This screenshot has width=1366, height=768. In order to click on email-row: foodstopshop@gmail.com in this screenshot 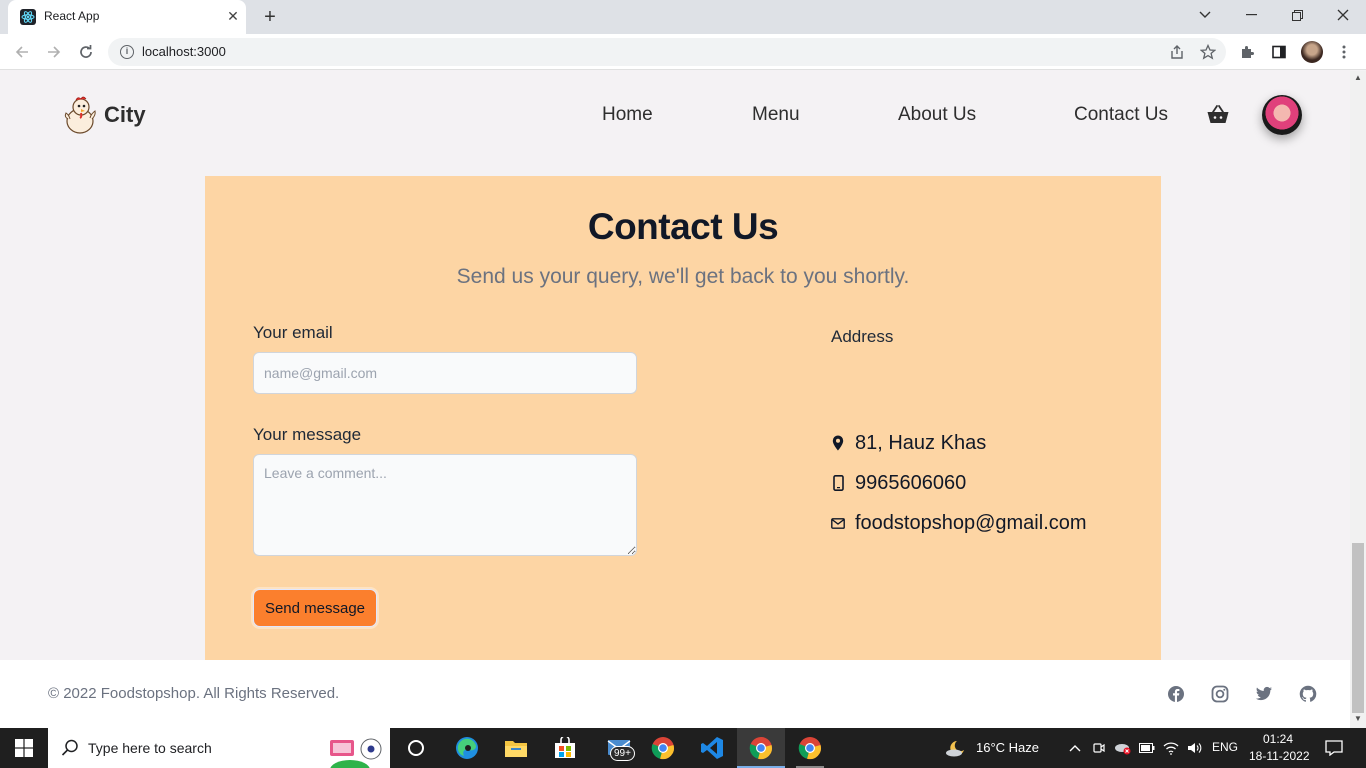, I will do `click(959, 523)`.